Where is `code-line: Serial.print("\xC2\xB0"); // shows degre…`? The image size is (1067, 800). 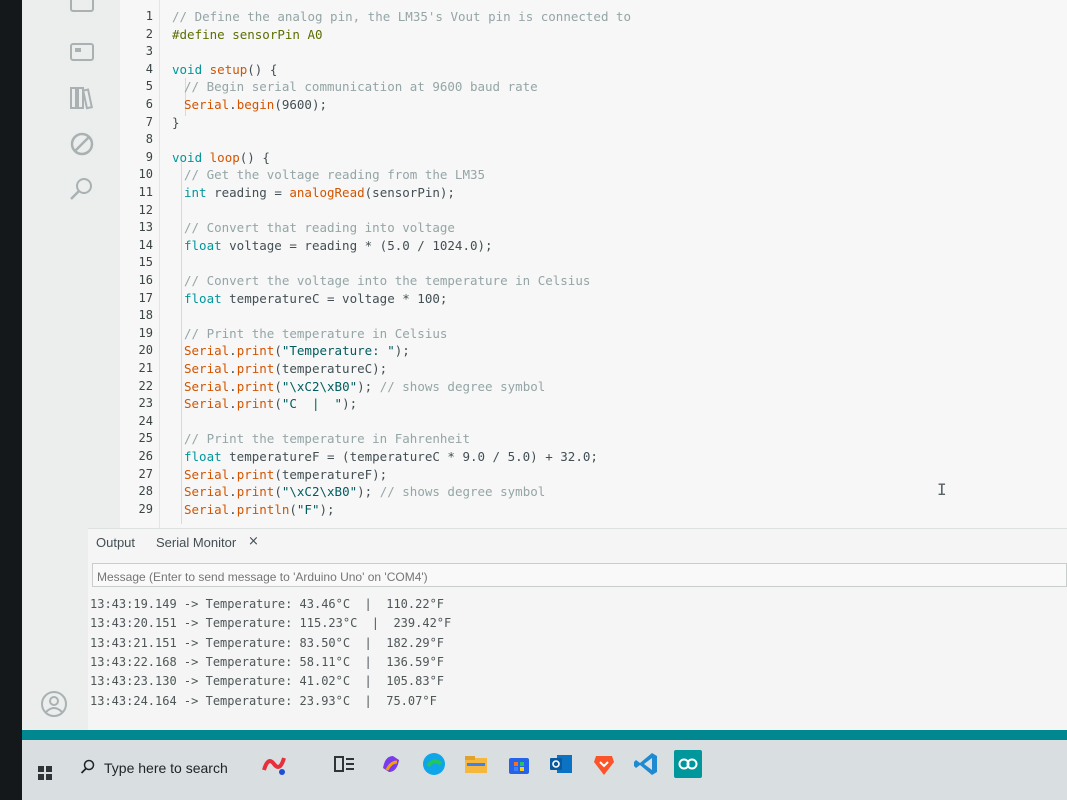
code-line: Serial.print("\xC2\xB0"); // shows degre… is located at coordinates (364, 386).